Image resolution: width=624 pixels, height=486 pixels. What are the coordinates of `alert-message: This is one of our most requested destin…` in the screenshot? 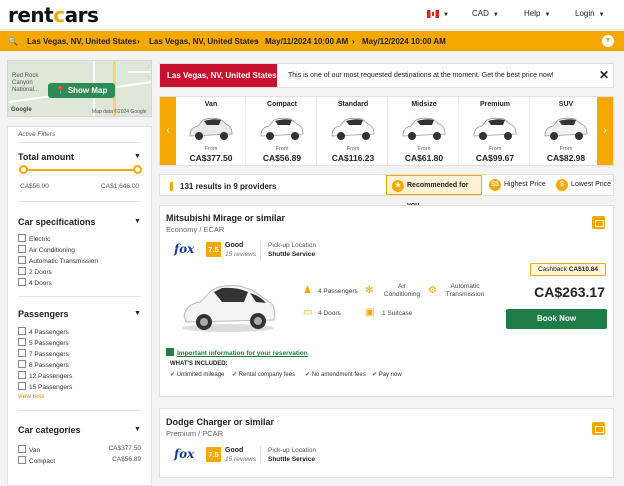 It's located at (421, 75).